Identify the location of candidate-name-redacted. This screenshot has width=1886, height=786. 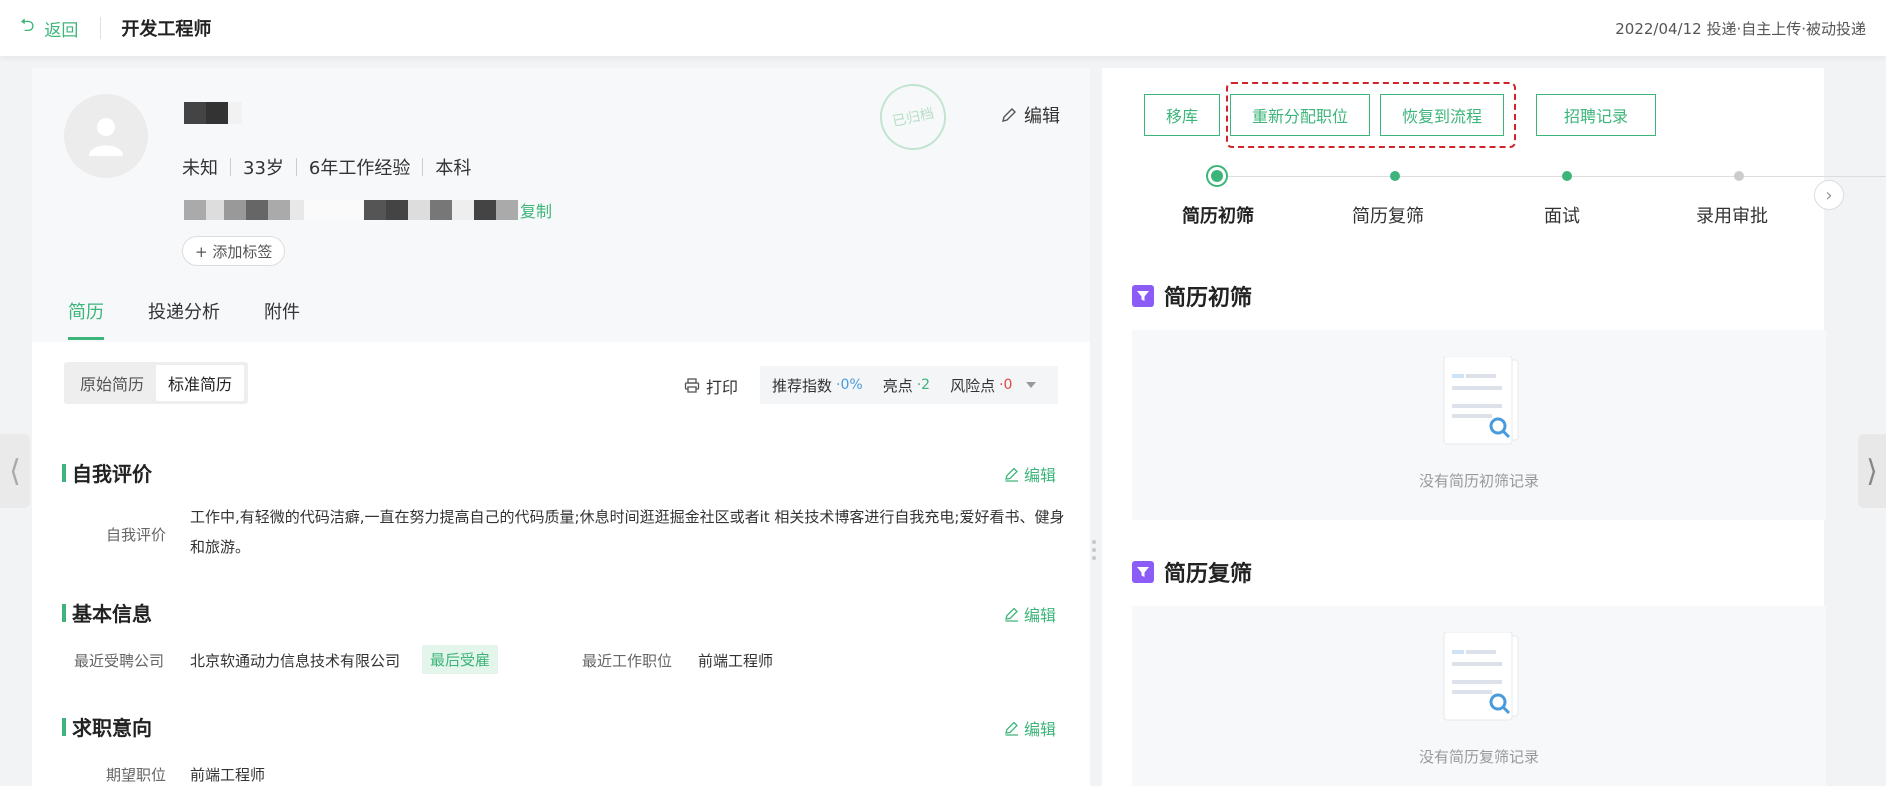
(213, 113).